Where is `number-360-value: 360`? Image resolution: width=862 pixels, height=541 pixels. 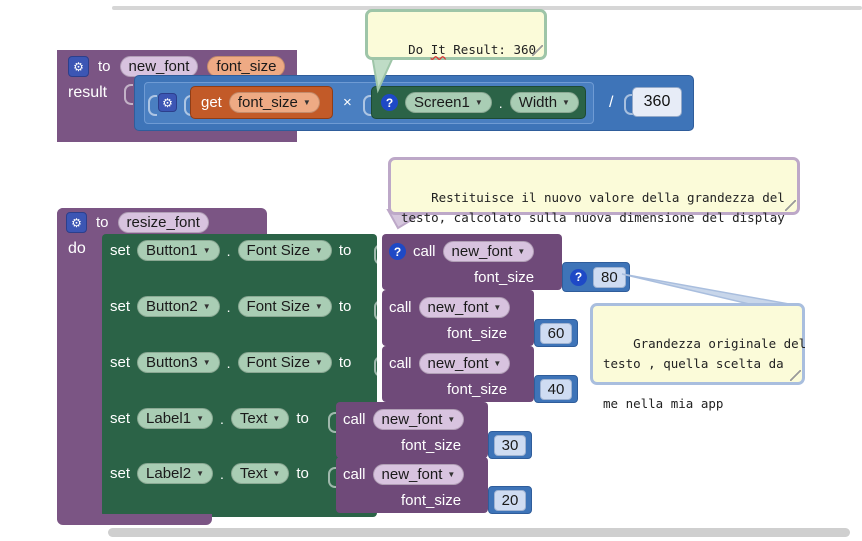
number-360-value: 360 is located at coordinates (657, 102).